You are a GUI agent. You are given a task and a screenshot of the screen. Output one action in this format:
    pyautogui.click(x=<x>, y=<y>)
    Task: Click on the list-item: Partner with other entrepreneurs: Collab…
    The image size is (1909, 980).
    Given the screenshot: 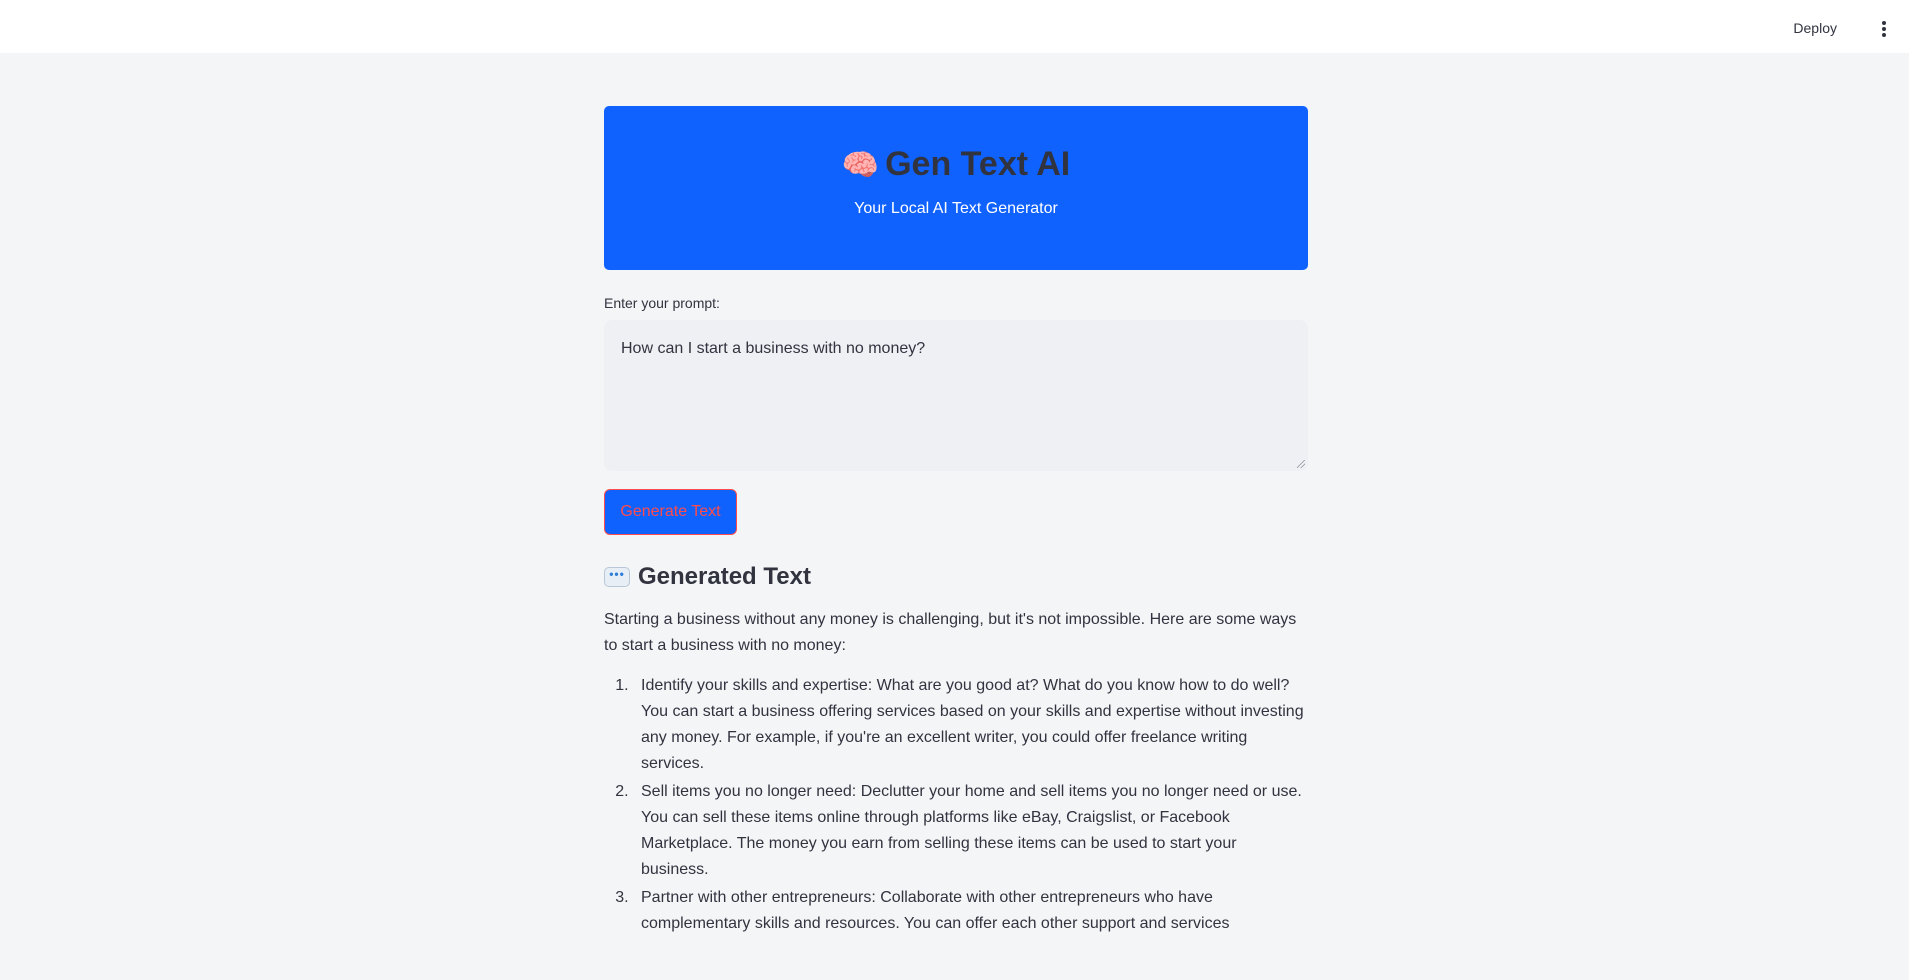 What is the action you would take?
    pyautogui.click(x=970, y=911)
    